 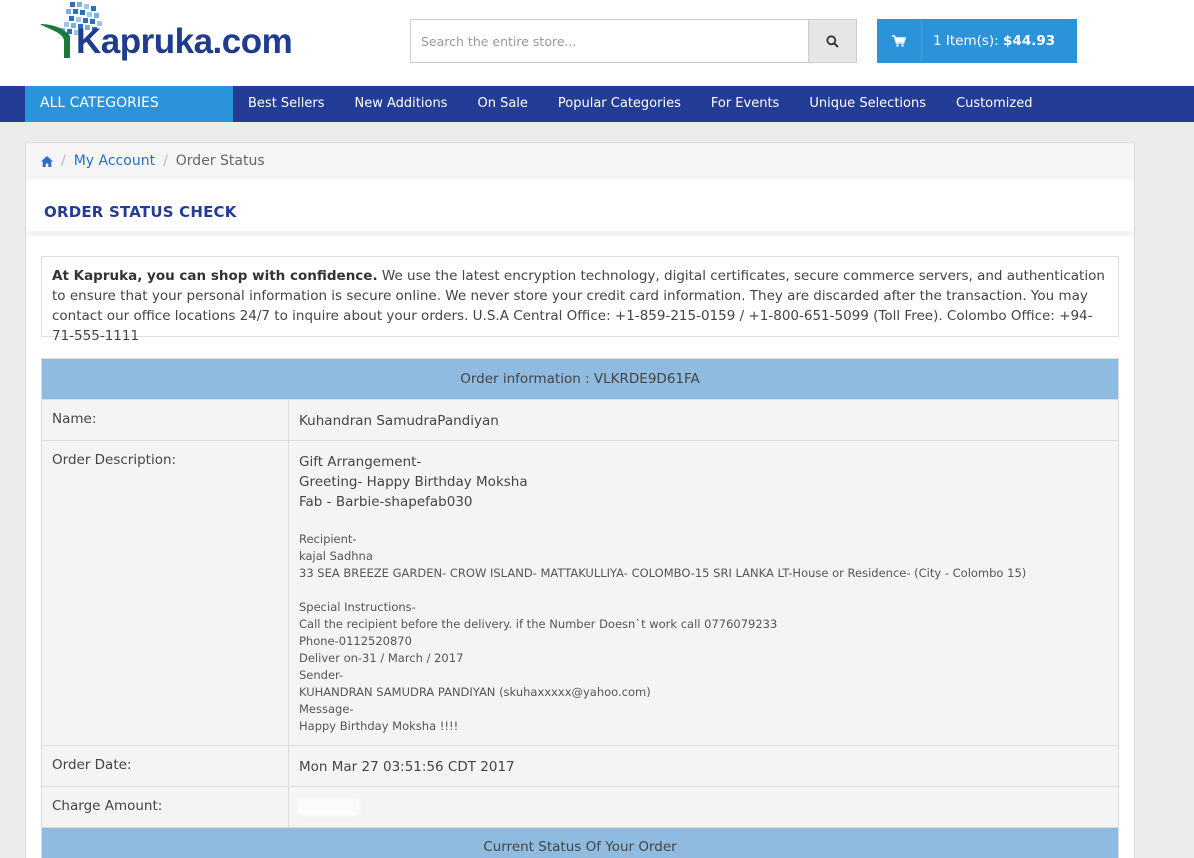 I want to click on current-status-header: Current Status Of Your Order, so click(x=580, y=843).